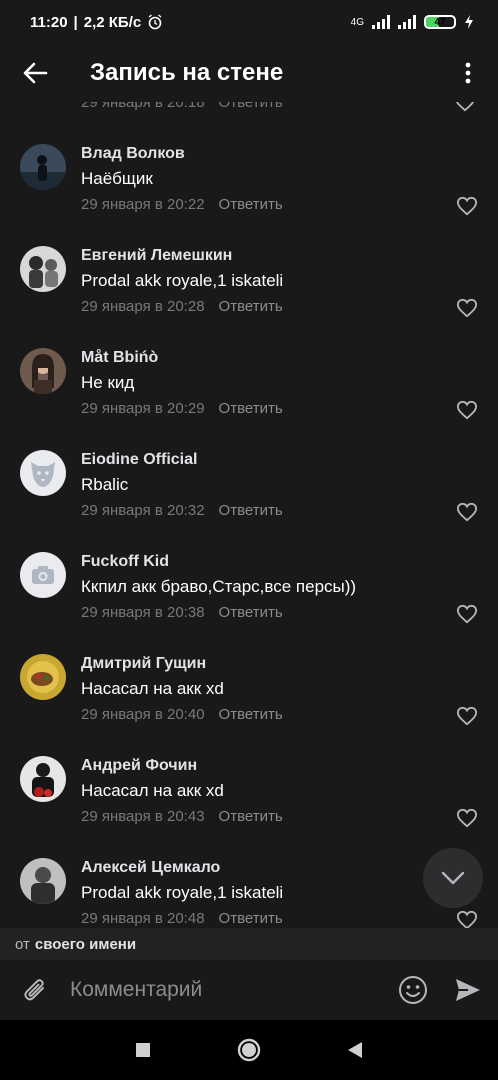 This screenshot has width=498, height=1080. I want to click on recent-apps-button, so click(143, 1050).